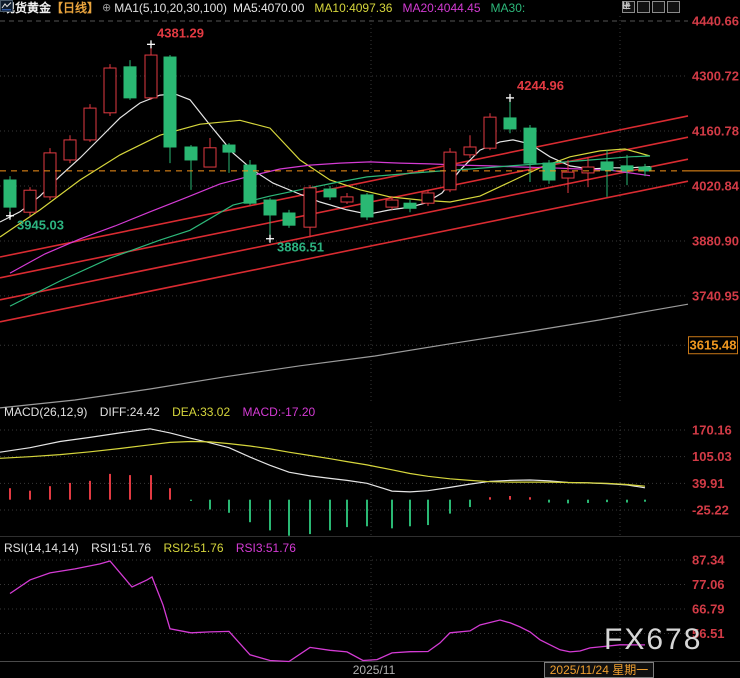 The width and height of the screenshot is (740, 678). What do you see at coordinates (716, 185) in the screenshot?
I see `svg-text: 4020.84` at bounding box center [716, 185].